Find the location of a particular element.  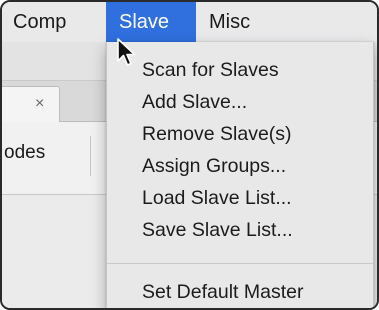

arrow-pointer-icon is located at coordinates (126, 52).